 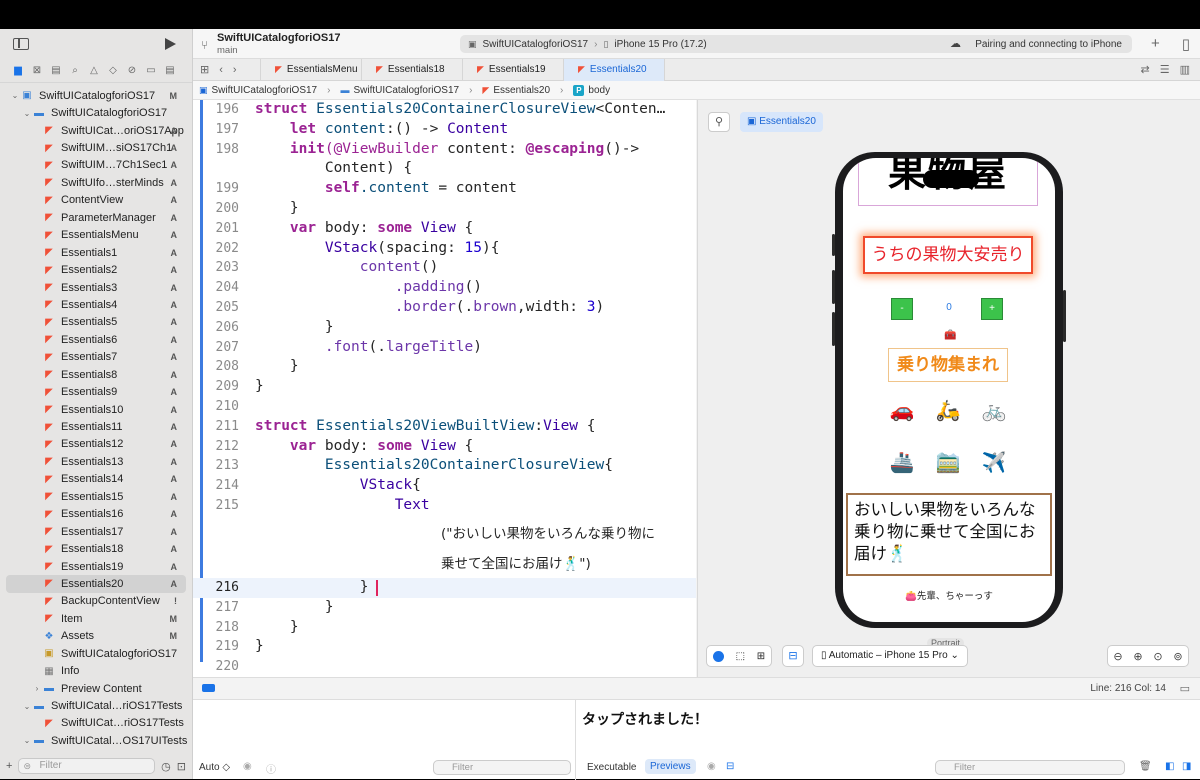 I want to click on list-item: ◤Essentials1A, so click(x=96, y=252).